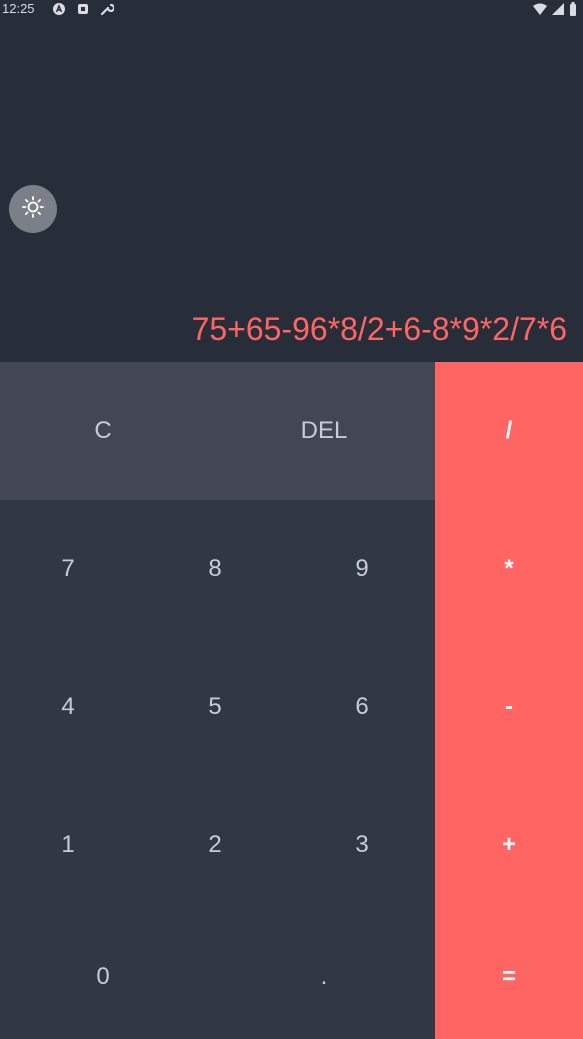 This screenshot has height=1039, width=583. What do you see at coordinates (509, 707) in the screenshot?
I see `subtract-button: -` at bounding box center [509, 707].